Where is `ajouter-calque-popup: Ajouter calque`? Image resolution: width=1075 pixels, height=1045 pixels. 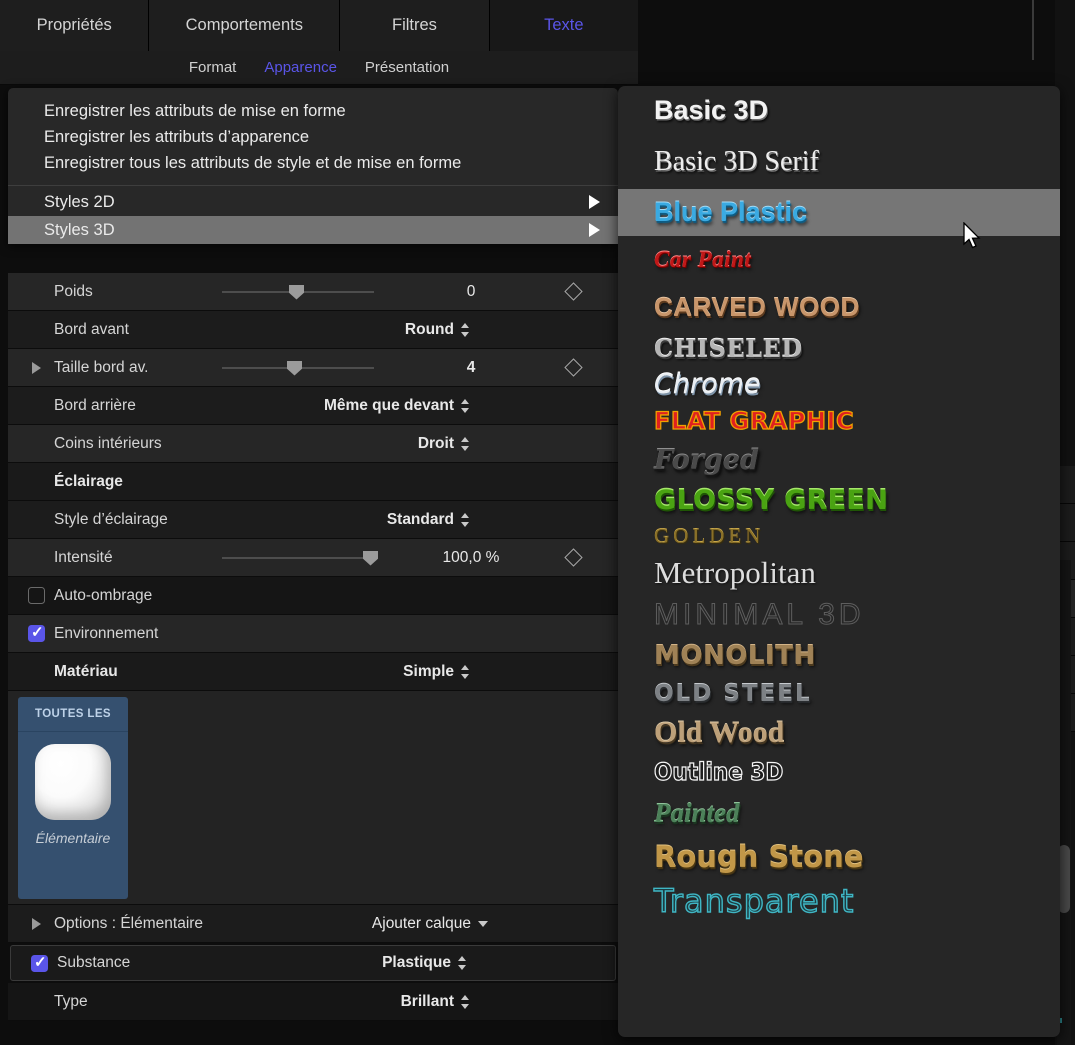
ajouter-calque-popup: Ajouter calque is located at coordinates (430, 924).